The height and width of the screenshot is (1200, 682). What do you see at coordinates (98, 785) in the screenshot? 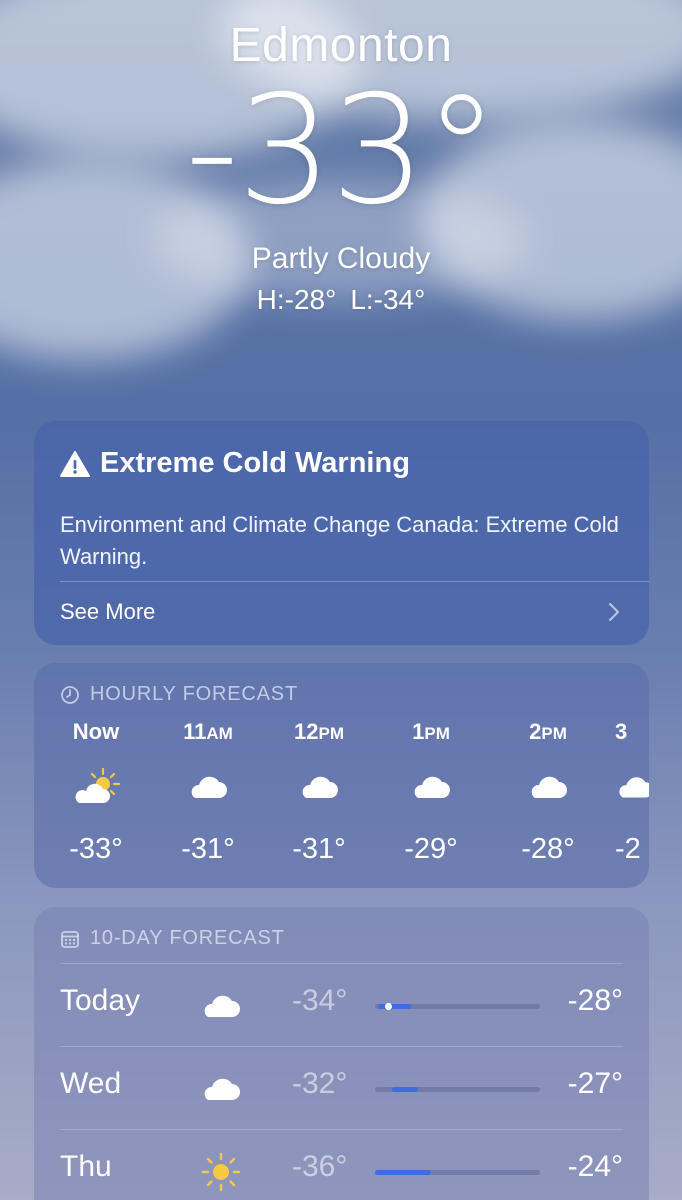
I see `partly-cloudy-icon` at bounding box center [98, 785].